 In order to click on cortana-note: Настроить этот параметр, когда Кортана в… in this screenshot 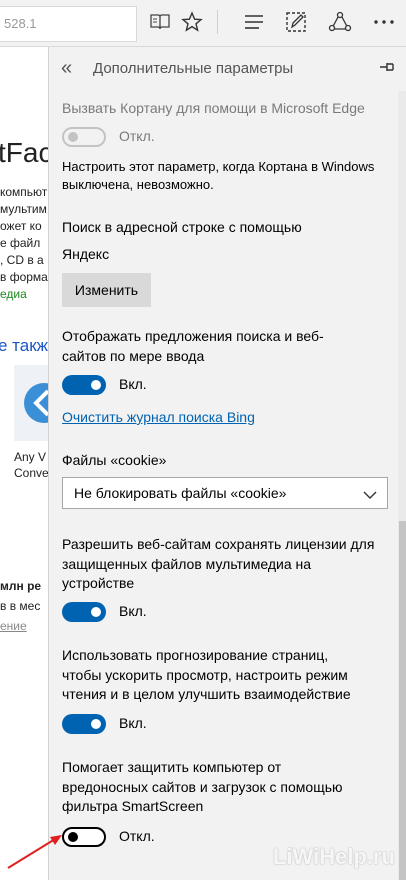, I will do `click(218, 175)`.